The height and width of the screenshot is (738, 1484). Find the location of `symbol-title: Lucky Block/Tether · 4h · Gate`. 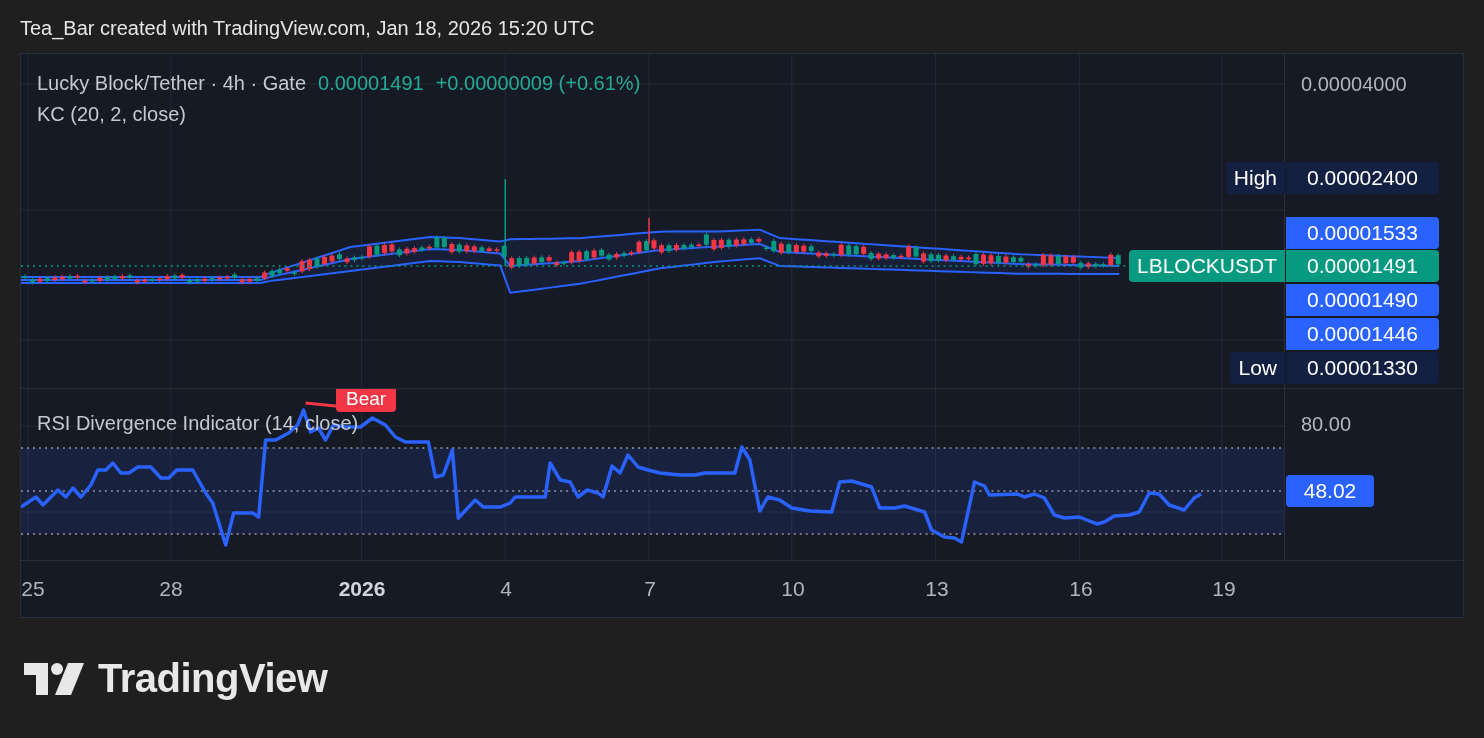

symbol-title: Lucky Block/Tether · 4h · Gate is located at coordinates (171, 83).